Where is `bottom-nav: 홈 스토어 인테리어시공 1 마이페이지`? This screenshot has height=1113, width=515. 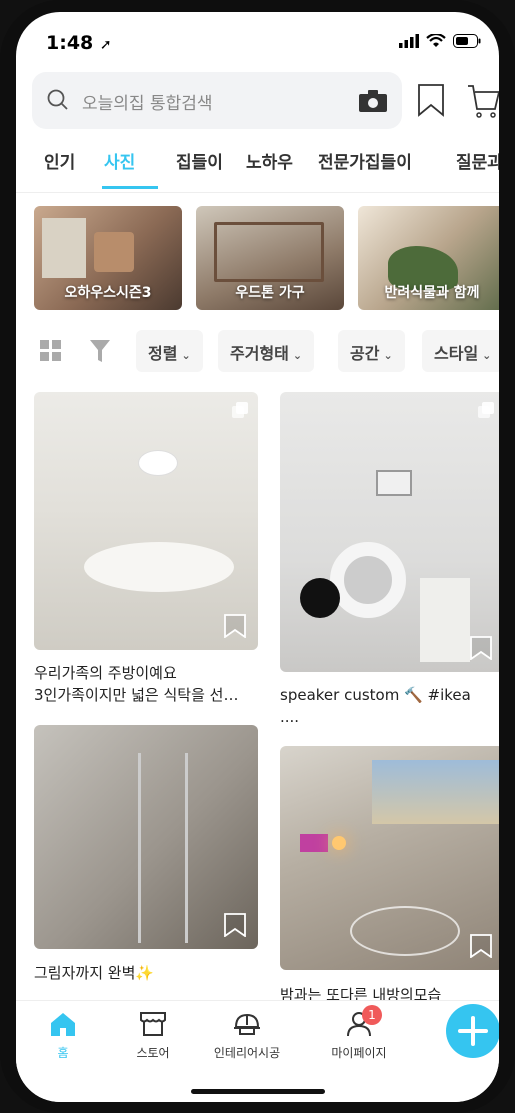 bottom-nav: 홈 스토어 인테리어시공 1 마이페이지 is located at coordinates (257, 1051).